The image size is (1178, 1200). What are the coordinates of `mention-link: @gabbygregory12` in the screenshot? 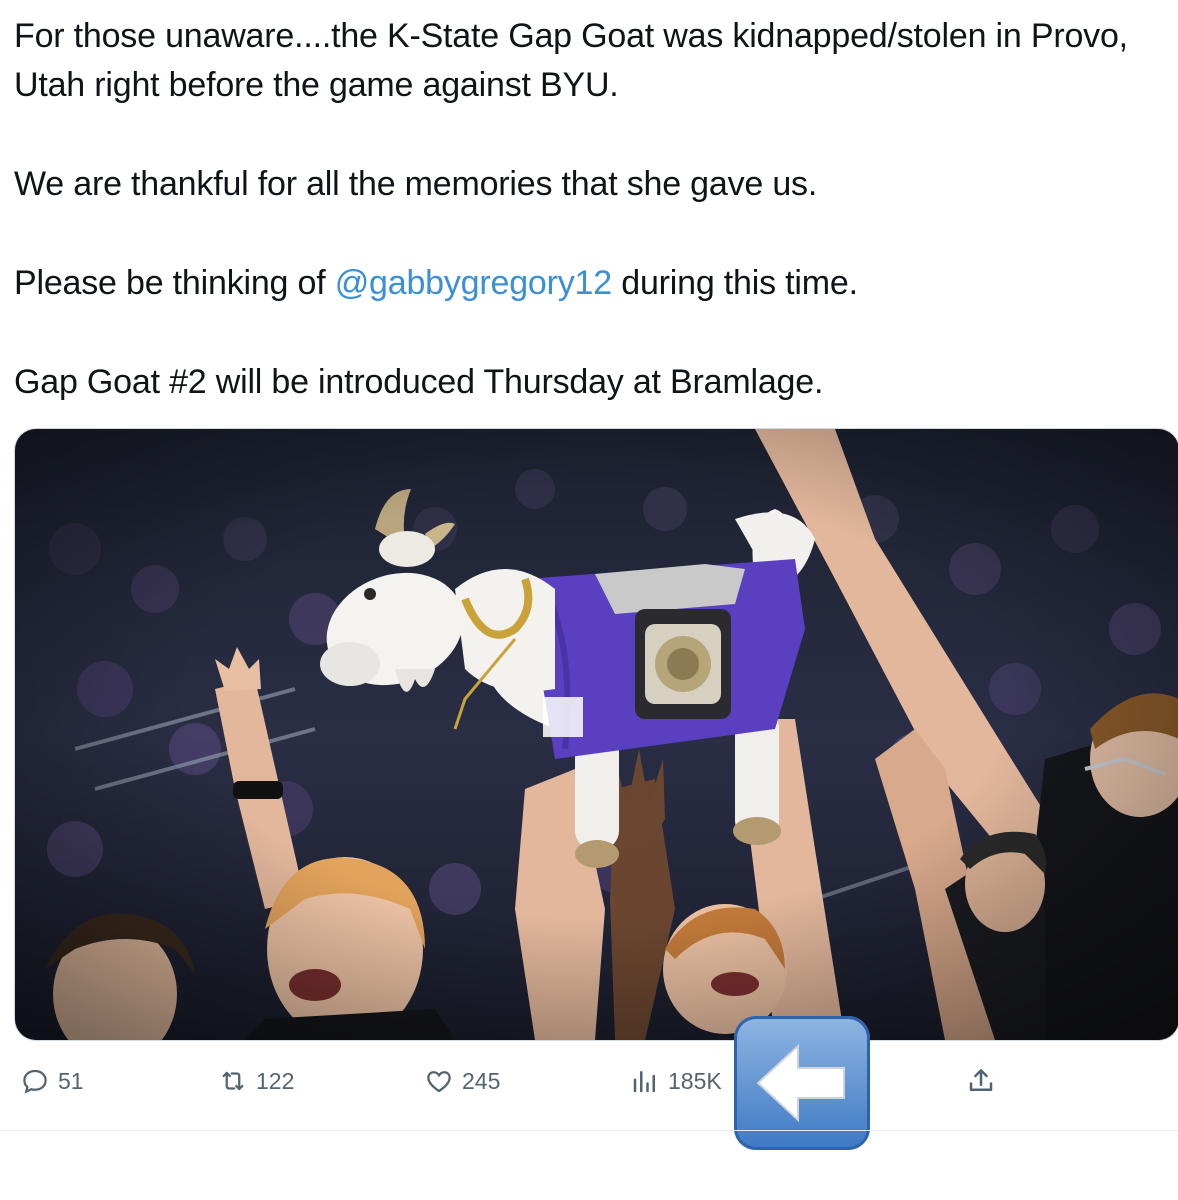 It's located at (473, 283).